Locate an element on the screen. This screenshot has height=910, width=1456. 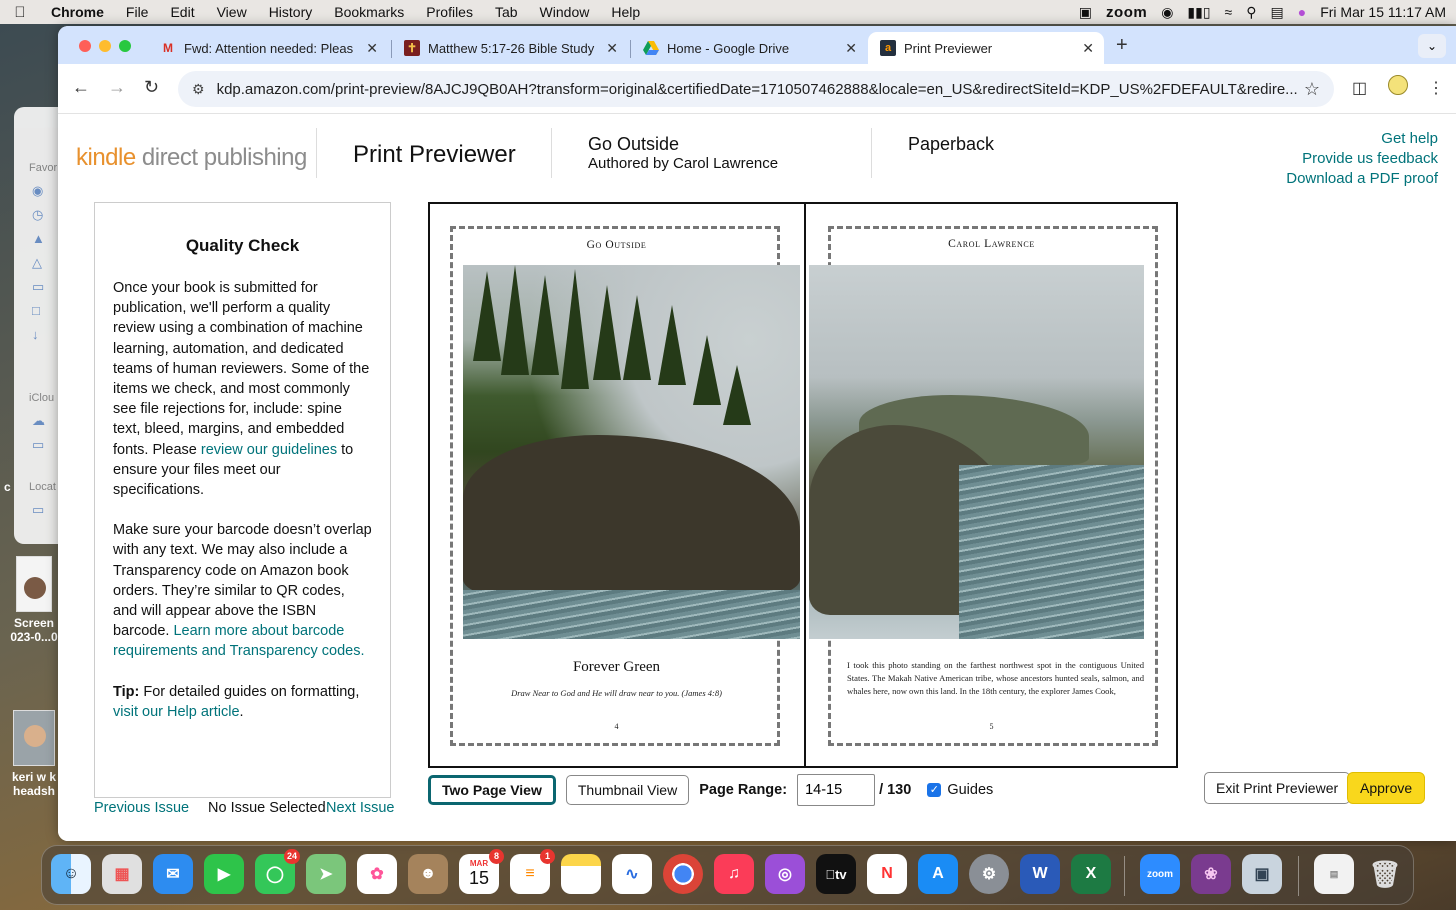
app-store-icon: A is located at coordinates (938, 874).